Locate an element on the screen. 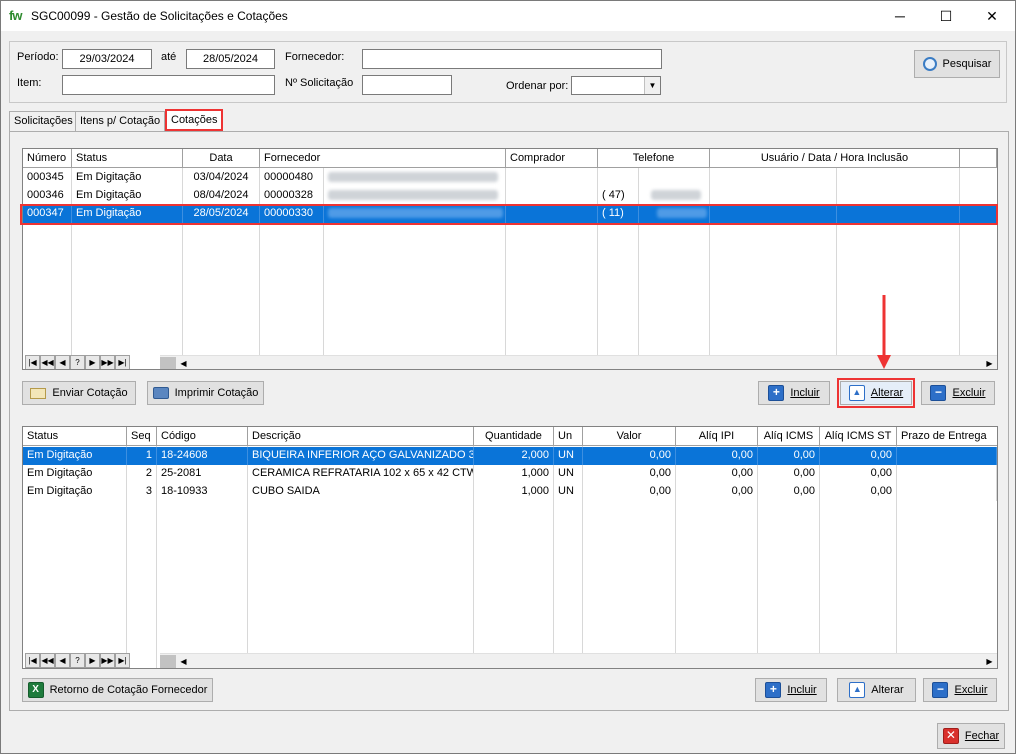 The width and height of the screenshot is (1016, 754). pesquisar-button: Pesquisar is located at coordinates (957, 64).